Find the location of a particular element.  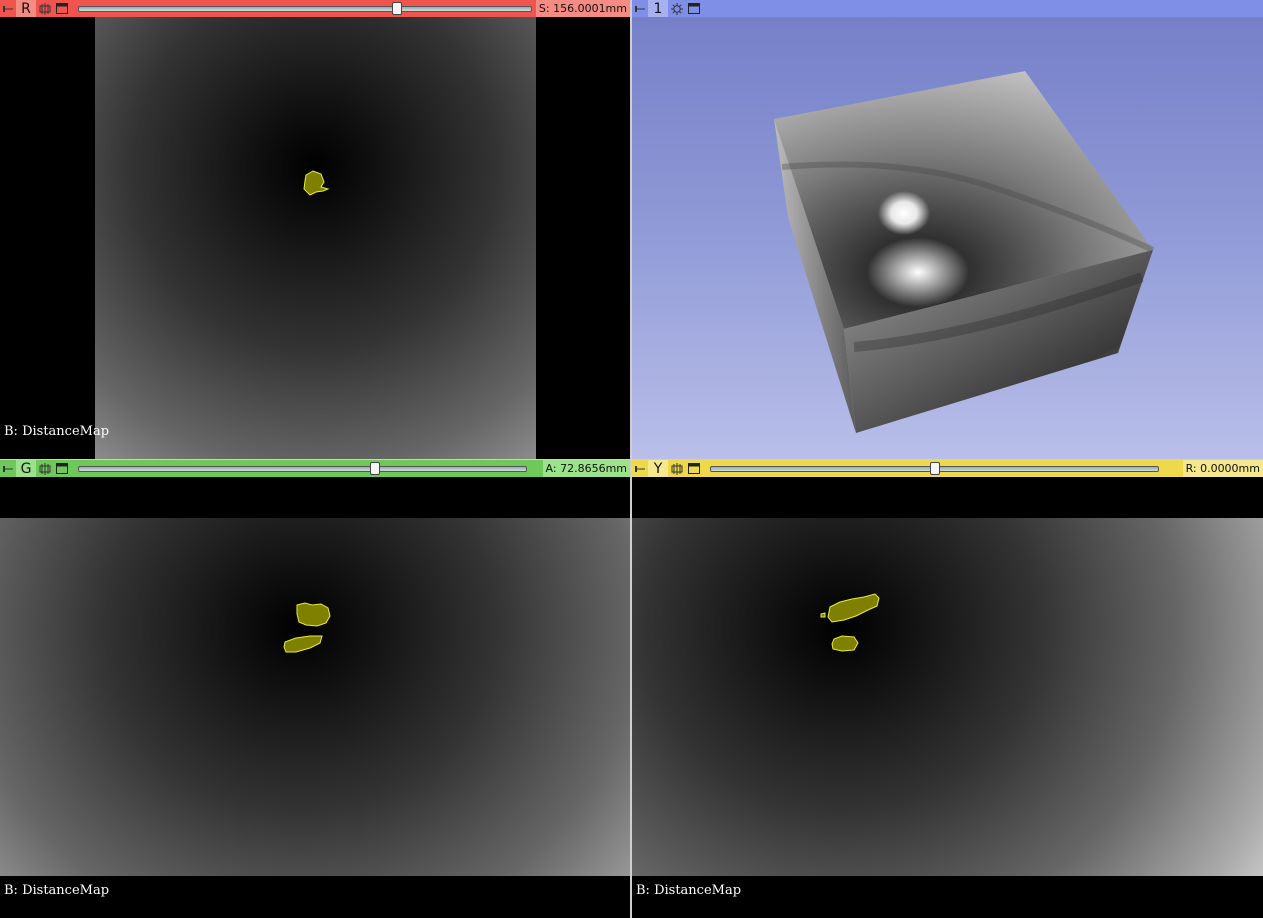

slice-position-readout: R: 0.0000mm is located at coordinates (1222, 468).